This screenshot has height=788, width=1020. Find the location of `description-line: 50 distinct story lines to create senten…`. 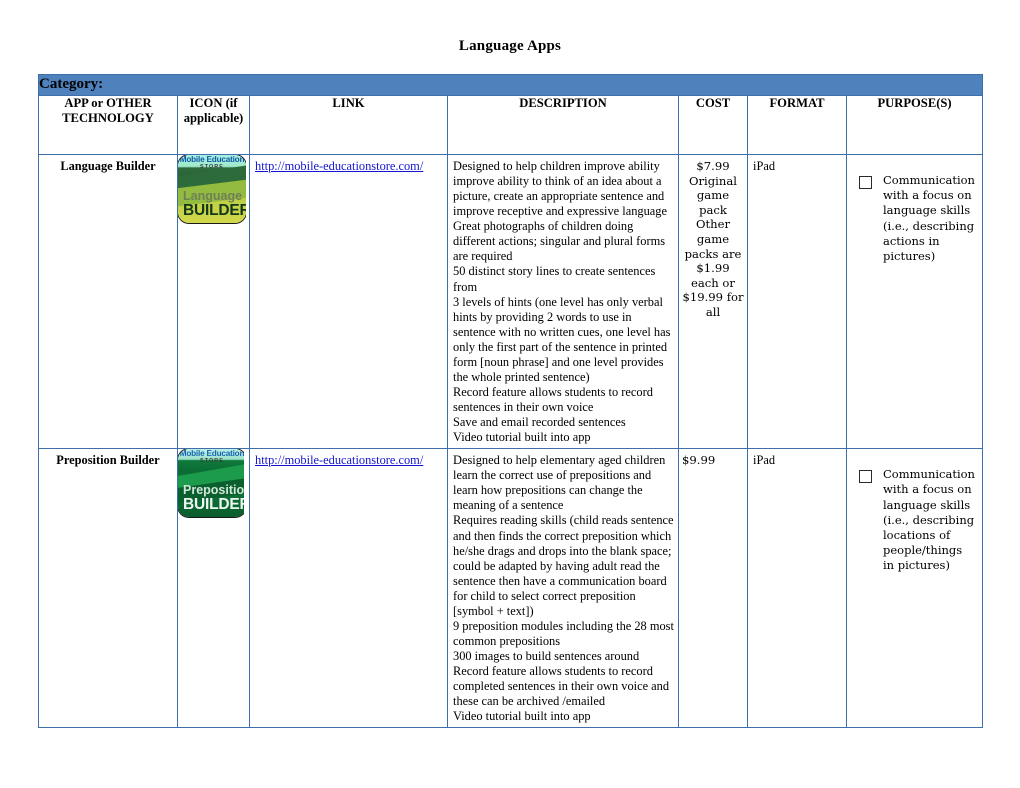

description-line: 50 distinct story lines to create senten… is located at coordinates (554, 279).